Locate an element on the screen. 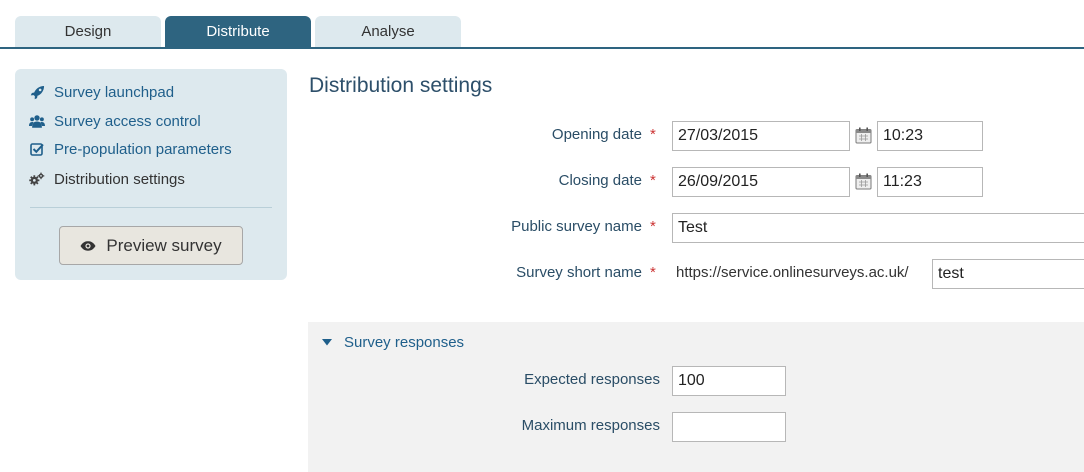 This screenshot has height=472, width=1084. preview-survey-button: Preview survey is located at coordinates (151, 245).